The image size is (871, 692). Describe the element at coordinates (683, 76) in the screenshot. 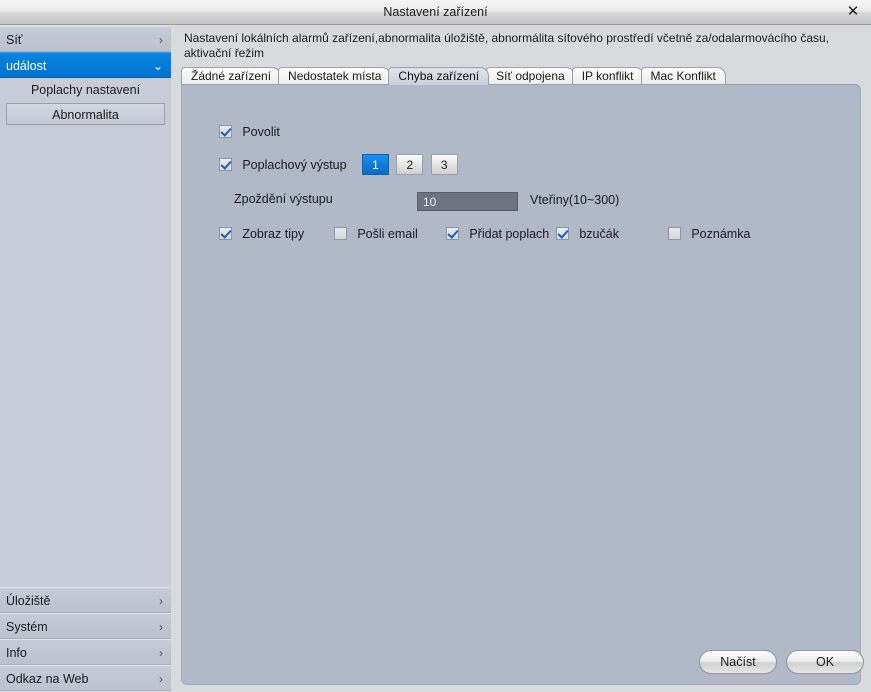

I see `tab-mac-konflikt: Mac Konflikt` at that location.